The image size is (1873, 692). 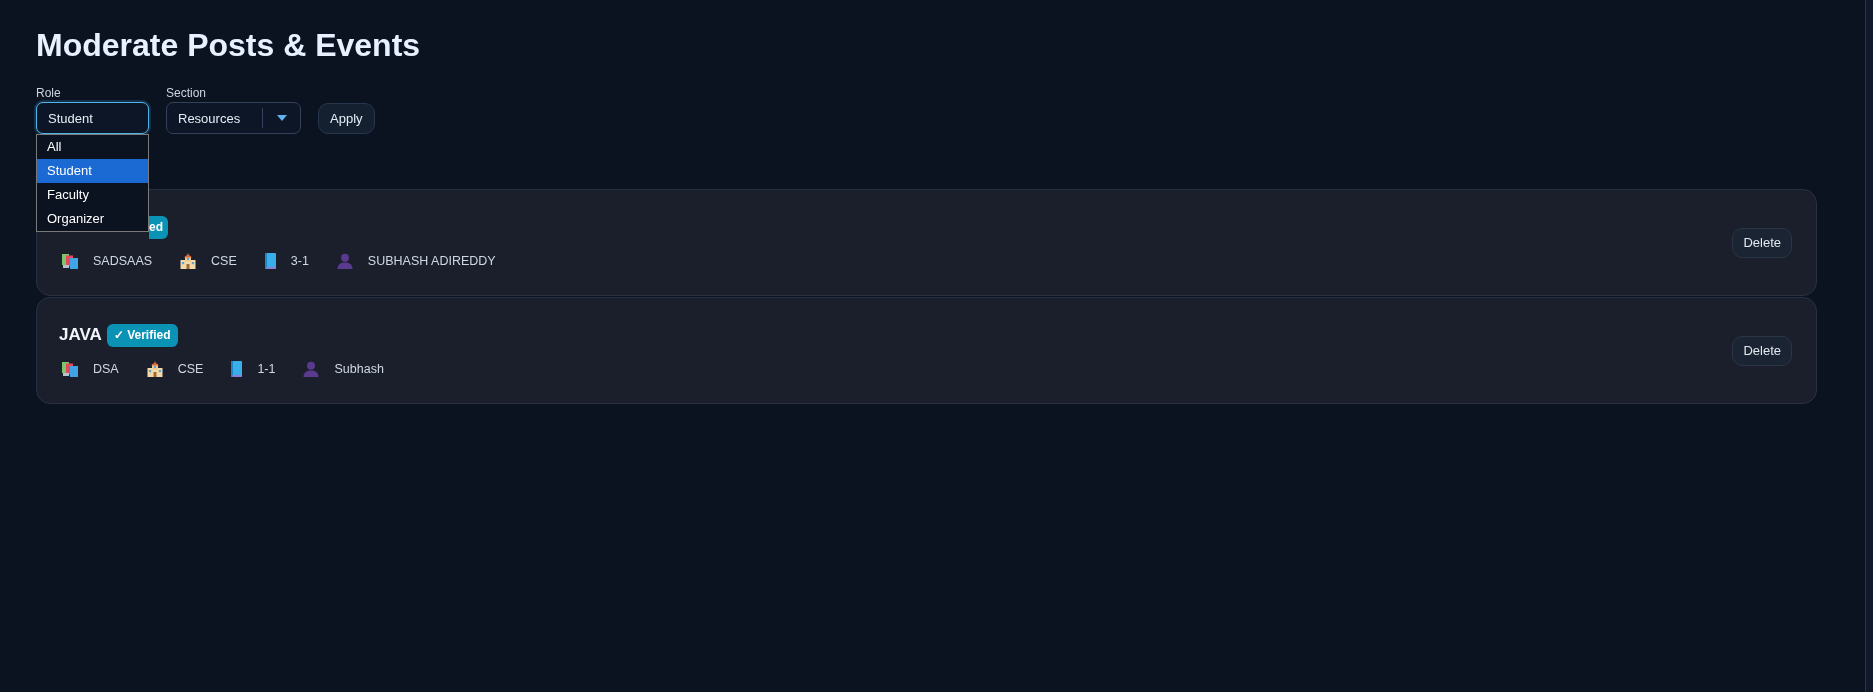 I want to click on status-badge: ✓ Verified, so click(x=142, y=335).